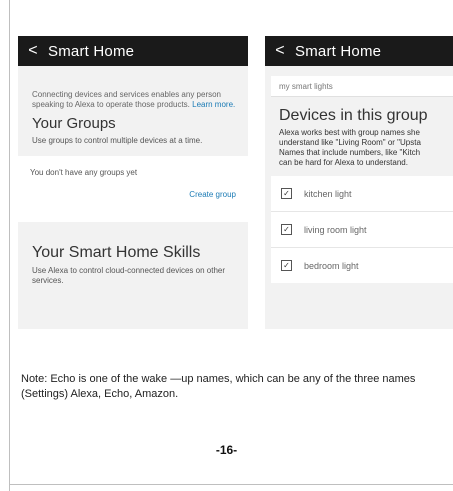 The width and height of the screenshot is (453, 491). What do you see at coordinates (84, 172) in the screenshot?
I see `empty-groups-message: You don't have any groups yet` at bounding box center [84, 172].